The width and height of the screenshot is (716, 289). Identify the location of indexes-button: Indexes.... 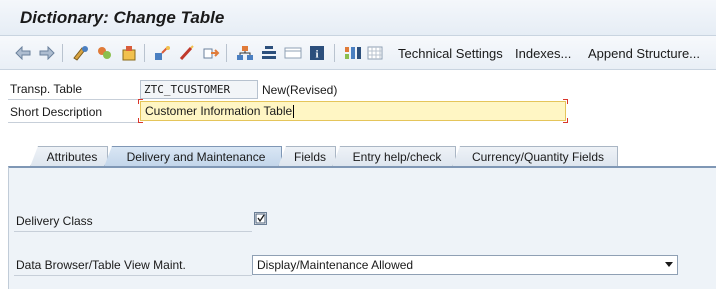
(543, 53).